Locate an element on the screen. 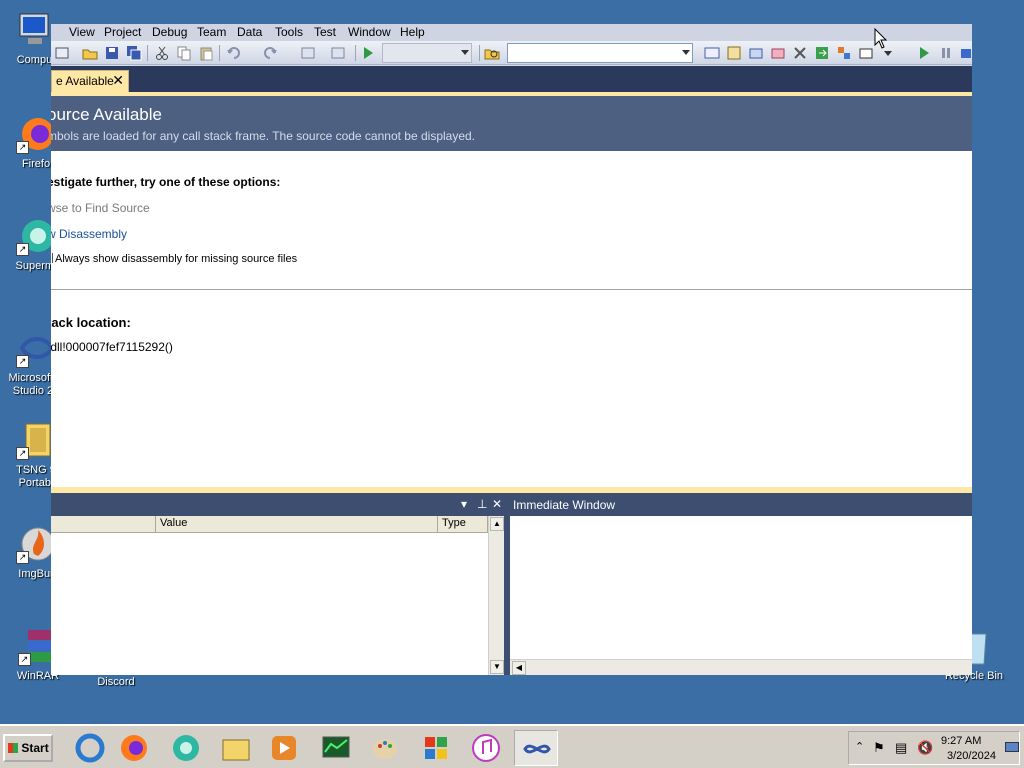 This screenshot has width=1024, height=768. imgburn-icon: ↗ is located at coordinates (36, 544).